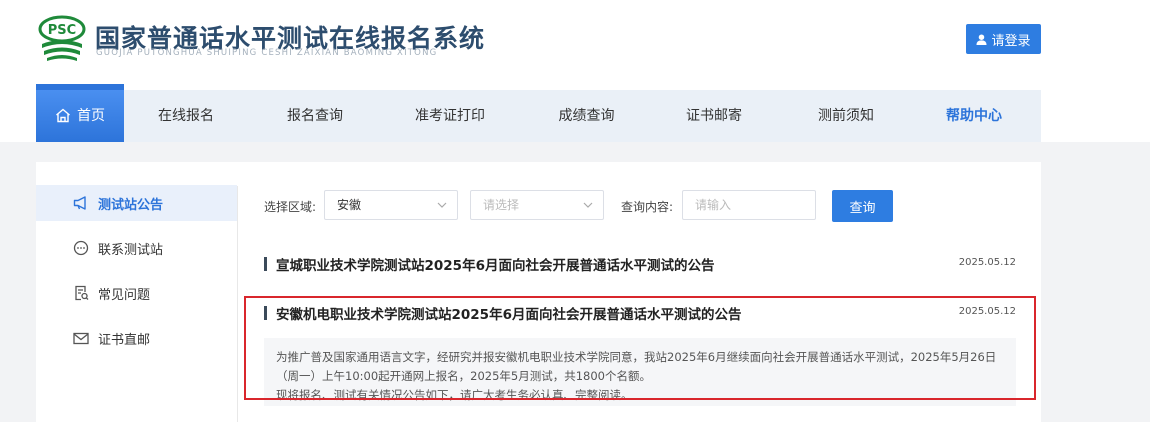 The width and height of the screenshot is (1150, 422). What do you see at coordinates (862, 206) in the screenshot?
I see `query-button: 查询` at bounding box center [862, 206].